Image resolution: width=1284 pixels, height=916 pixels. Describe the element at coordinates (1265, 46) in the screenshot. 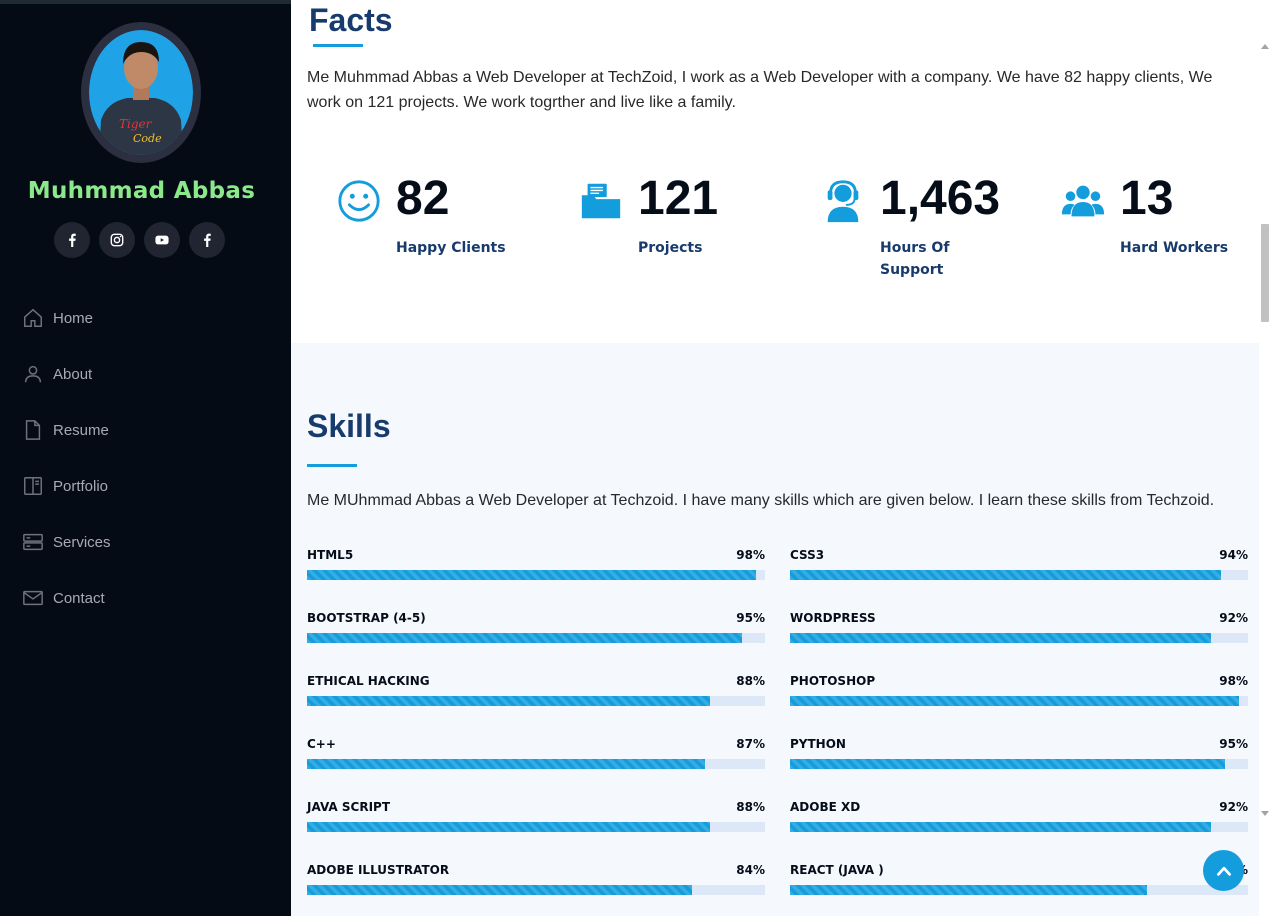

I see `scroll-up-arrow` at that location.